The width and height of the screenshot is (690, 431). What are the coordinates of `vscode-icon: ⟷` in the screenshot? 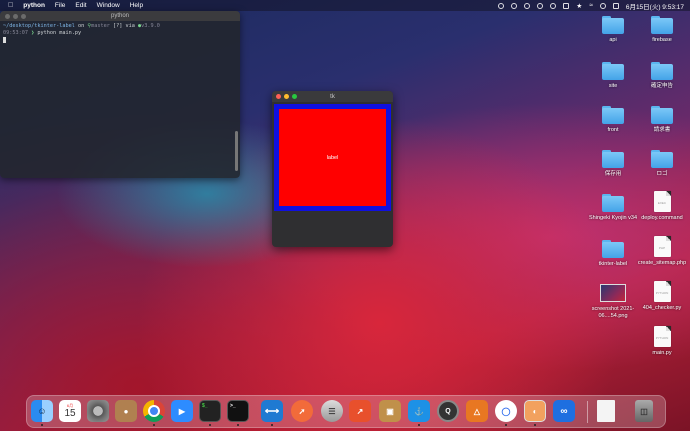 It's located at (272, 411).